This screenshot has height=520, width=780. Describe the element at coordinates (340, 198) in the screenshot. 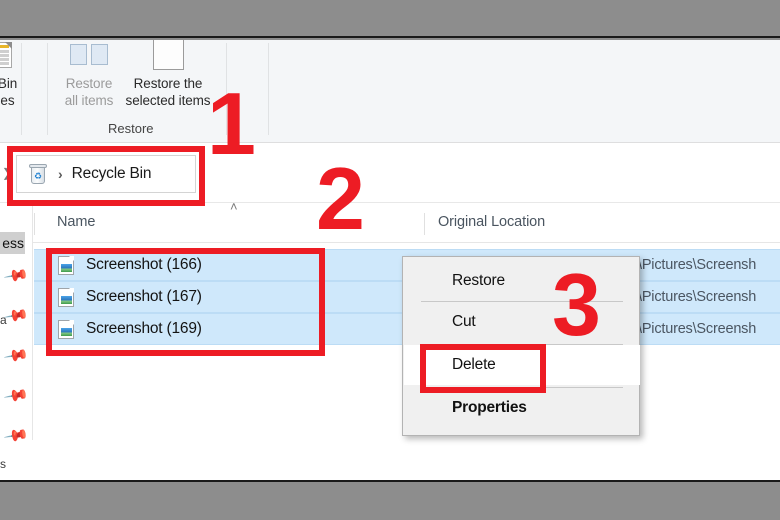

I see `annotation-number-2: 2` at that location.